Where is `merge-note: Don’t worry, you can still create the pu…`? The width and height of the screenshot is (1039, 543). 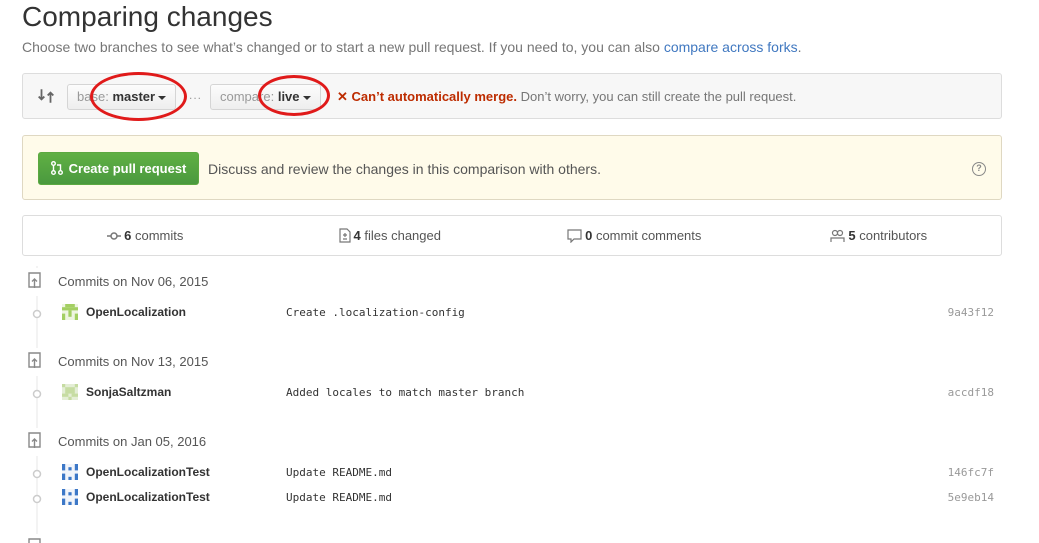 merge-note: Don’t worry, you can still create the pu… is located at coordinates (658, 96).